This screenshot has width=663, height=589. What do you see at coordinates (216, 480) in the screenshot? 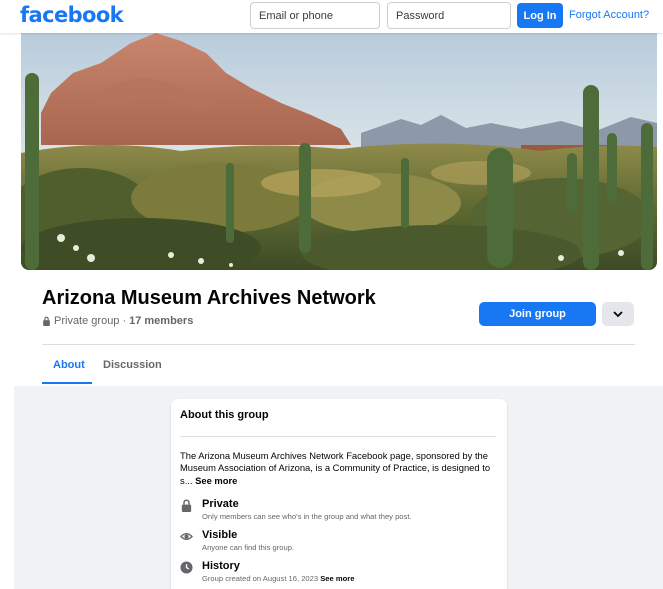
I see `see-more-link: See more` at bounding box center [216, 480].